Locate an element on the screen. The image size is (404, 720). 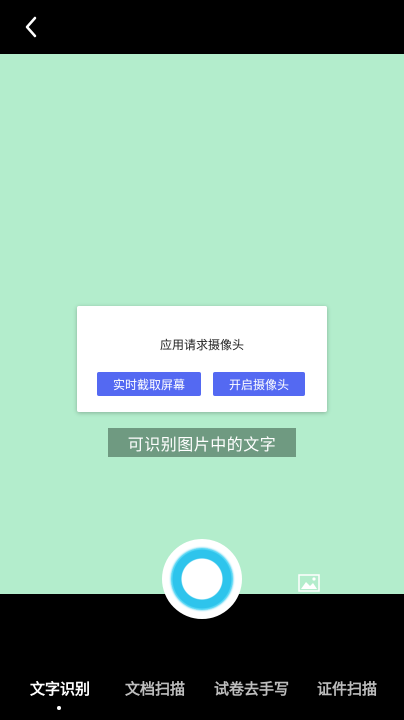
shutter-ring is located at coordinates (202, 579).